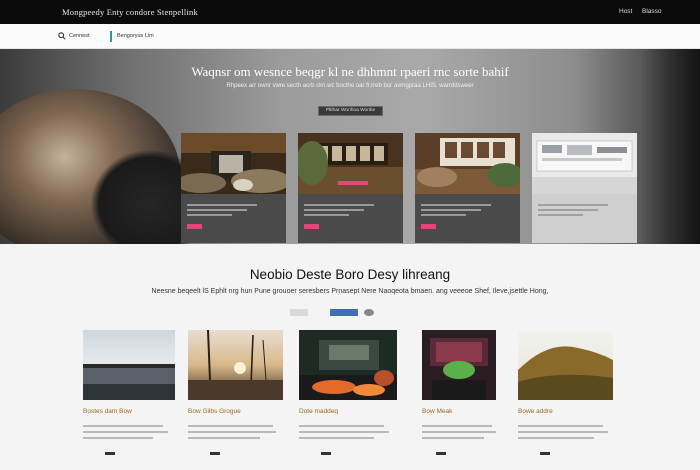 The height and width of the screenshot is (470, 700). Describe the element at coordinates (428, 226) in the screenshot. I see `card-3-tag` at that location.